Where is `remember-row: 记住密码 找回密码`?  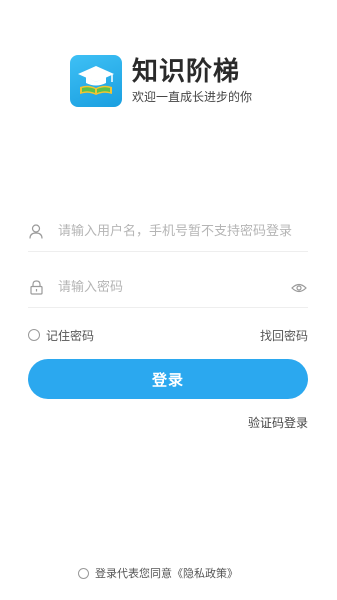 remember-row: 记住密码 找回密码 is located at coordinates (168, 335).